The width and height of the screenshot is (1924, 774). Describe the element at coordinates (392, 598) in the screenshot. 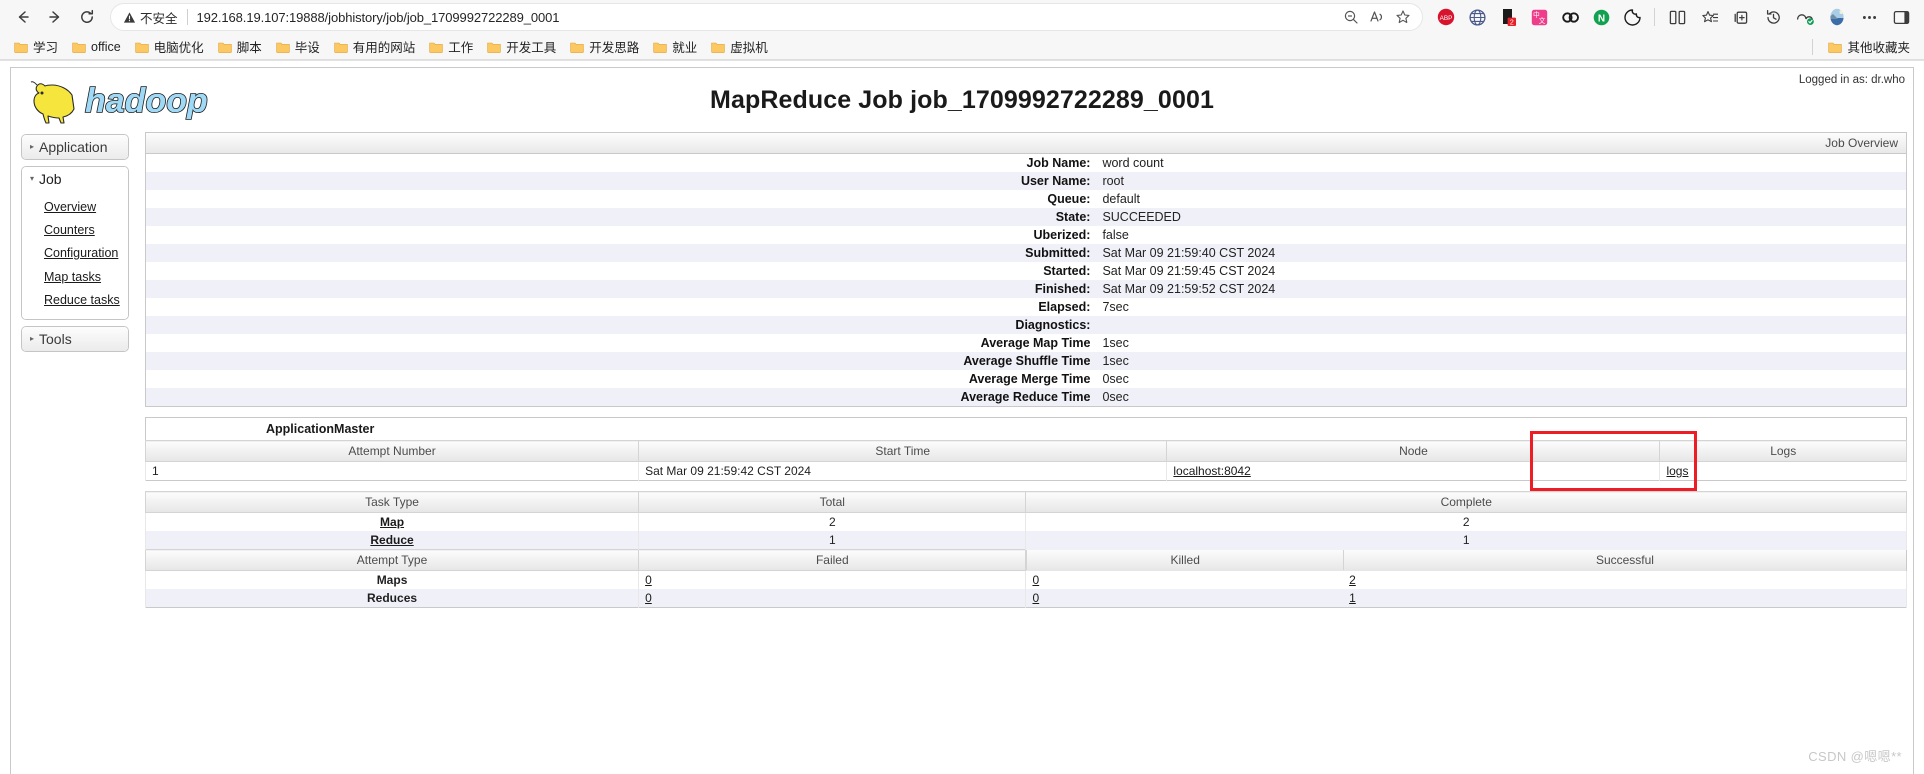

I see `cell-attempt-type: Reduces` at that location.